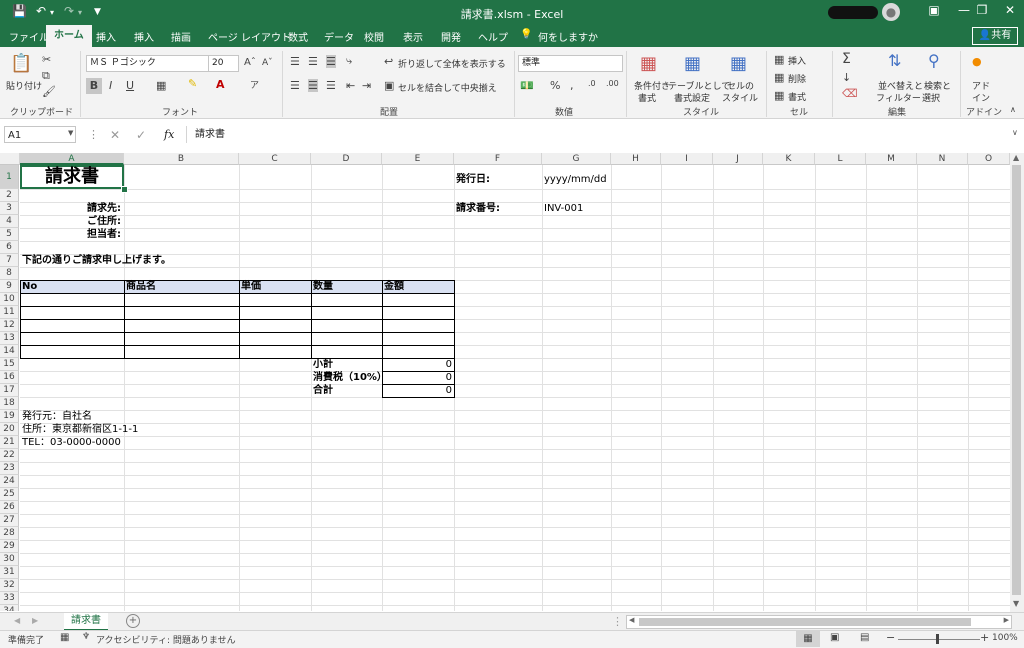 Image resolution: width=1024 pixels, height=648 pixels. Describe the element at coordinates (1005, 638) in the screenshot. I see `zoom-level: 100%` at that location.